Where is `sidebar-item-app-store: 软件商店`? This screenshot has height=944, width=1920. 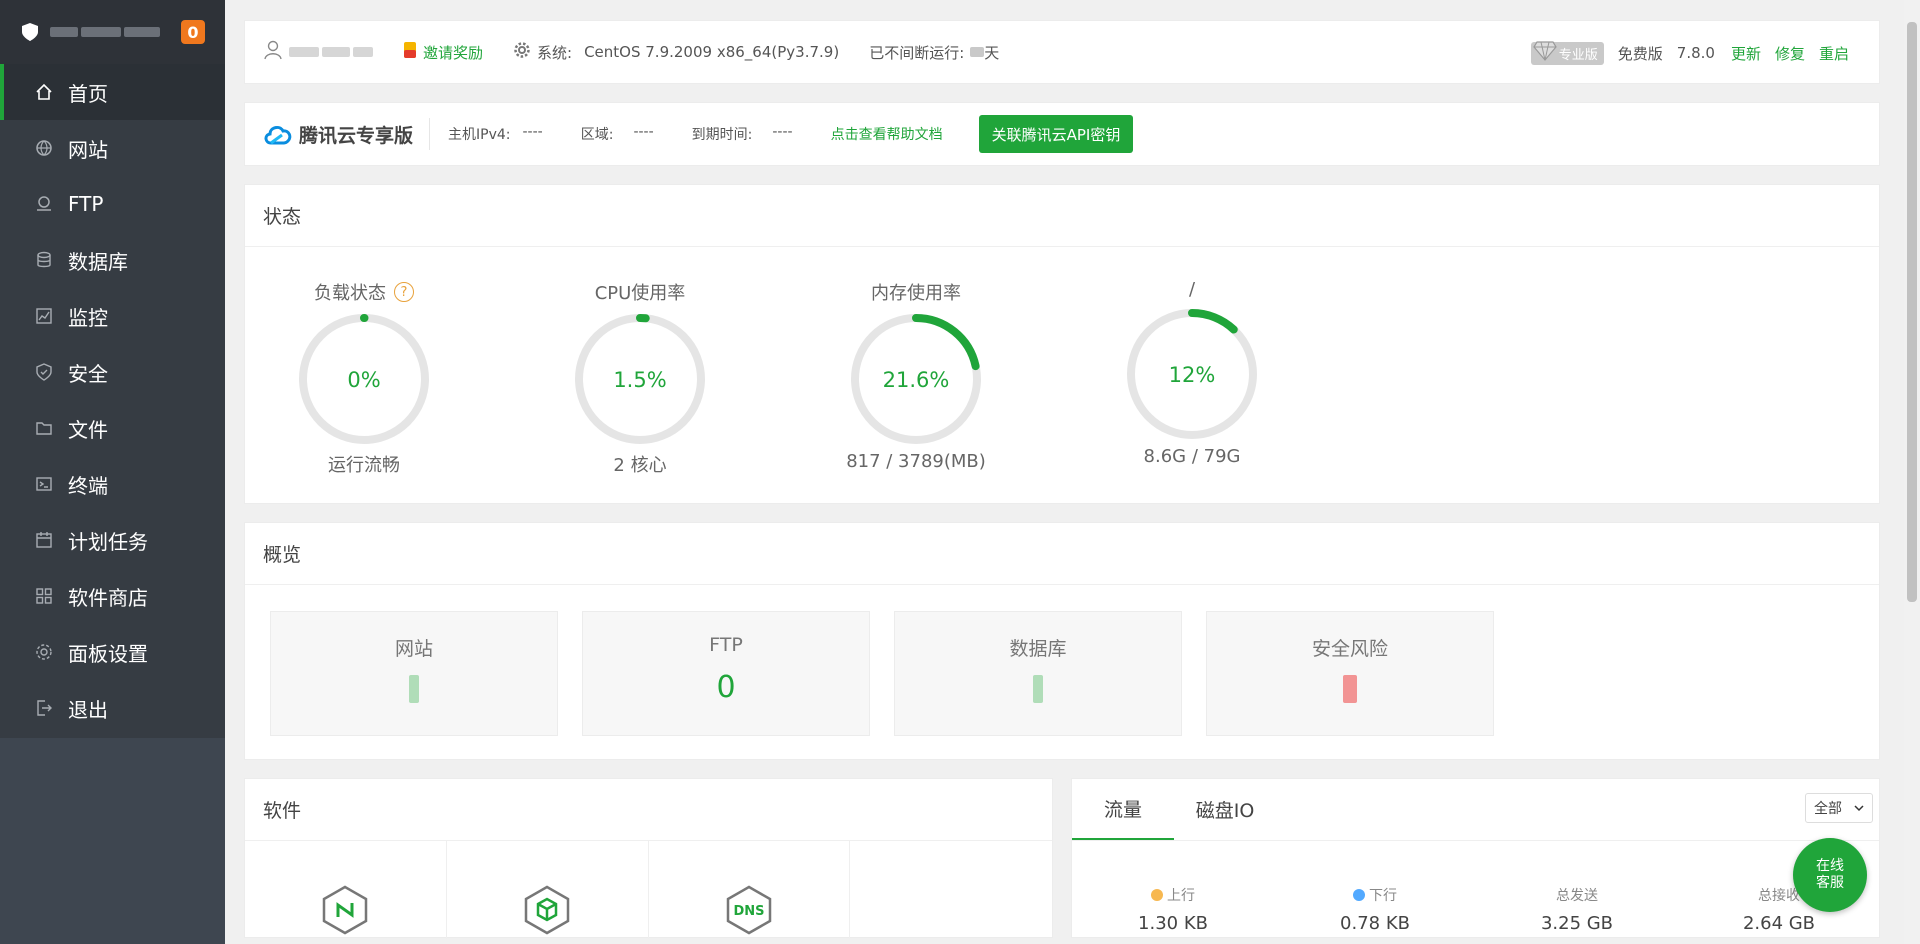 sidebar-item-app-store: 软件商店 is located at coordinates (112, 596).